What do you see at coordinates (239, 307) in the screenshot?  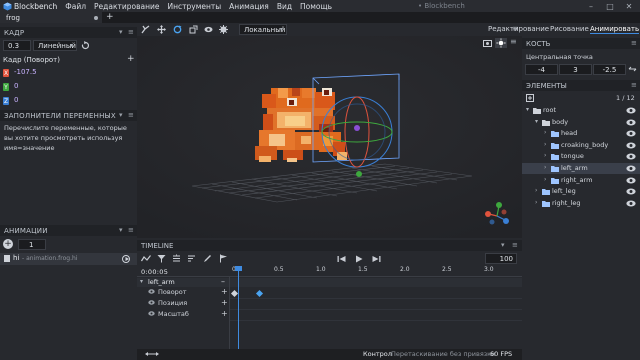 I see `playhead` at bounding box center [239, 307].